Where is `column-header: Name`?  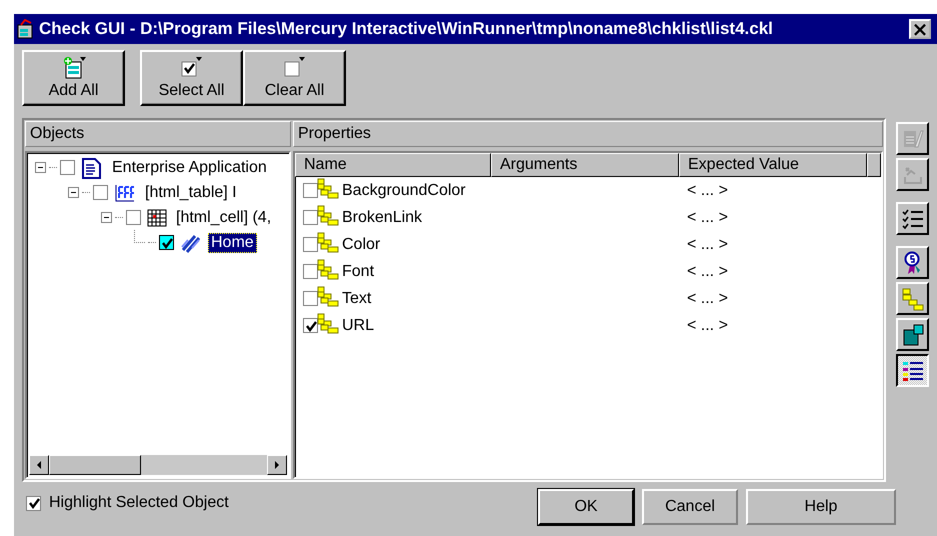 column-header: Name is located at coordinates (393, 165).